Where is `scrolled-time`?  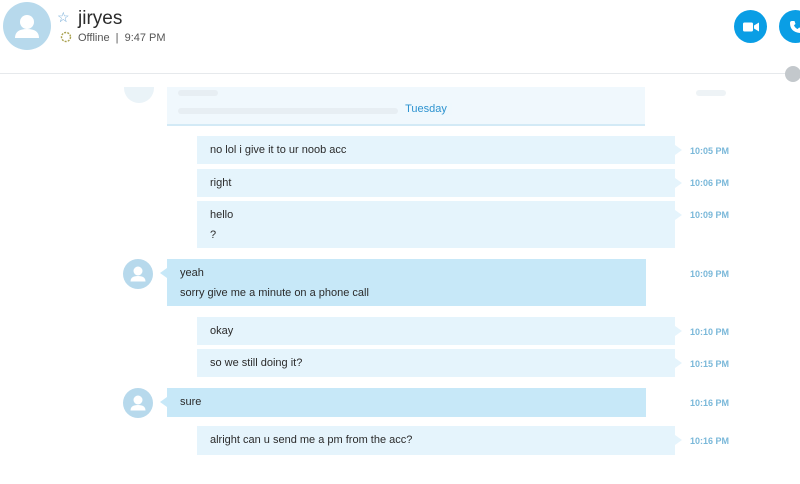 scrolled-time is located at coordinates (711, 93).